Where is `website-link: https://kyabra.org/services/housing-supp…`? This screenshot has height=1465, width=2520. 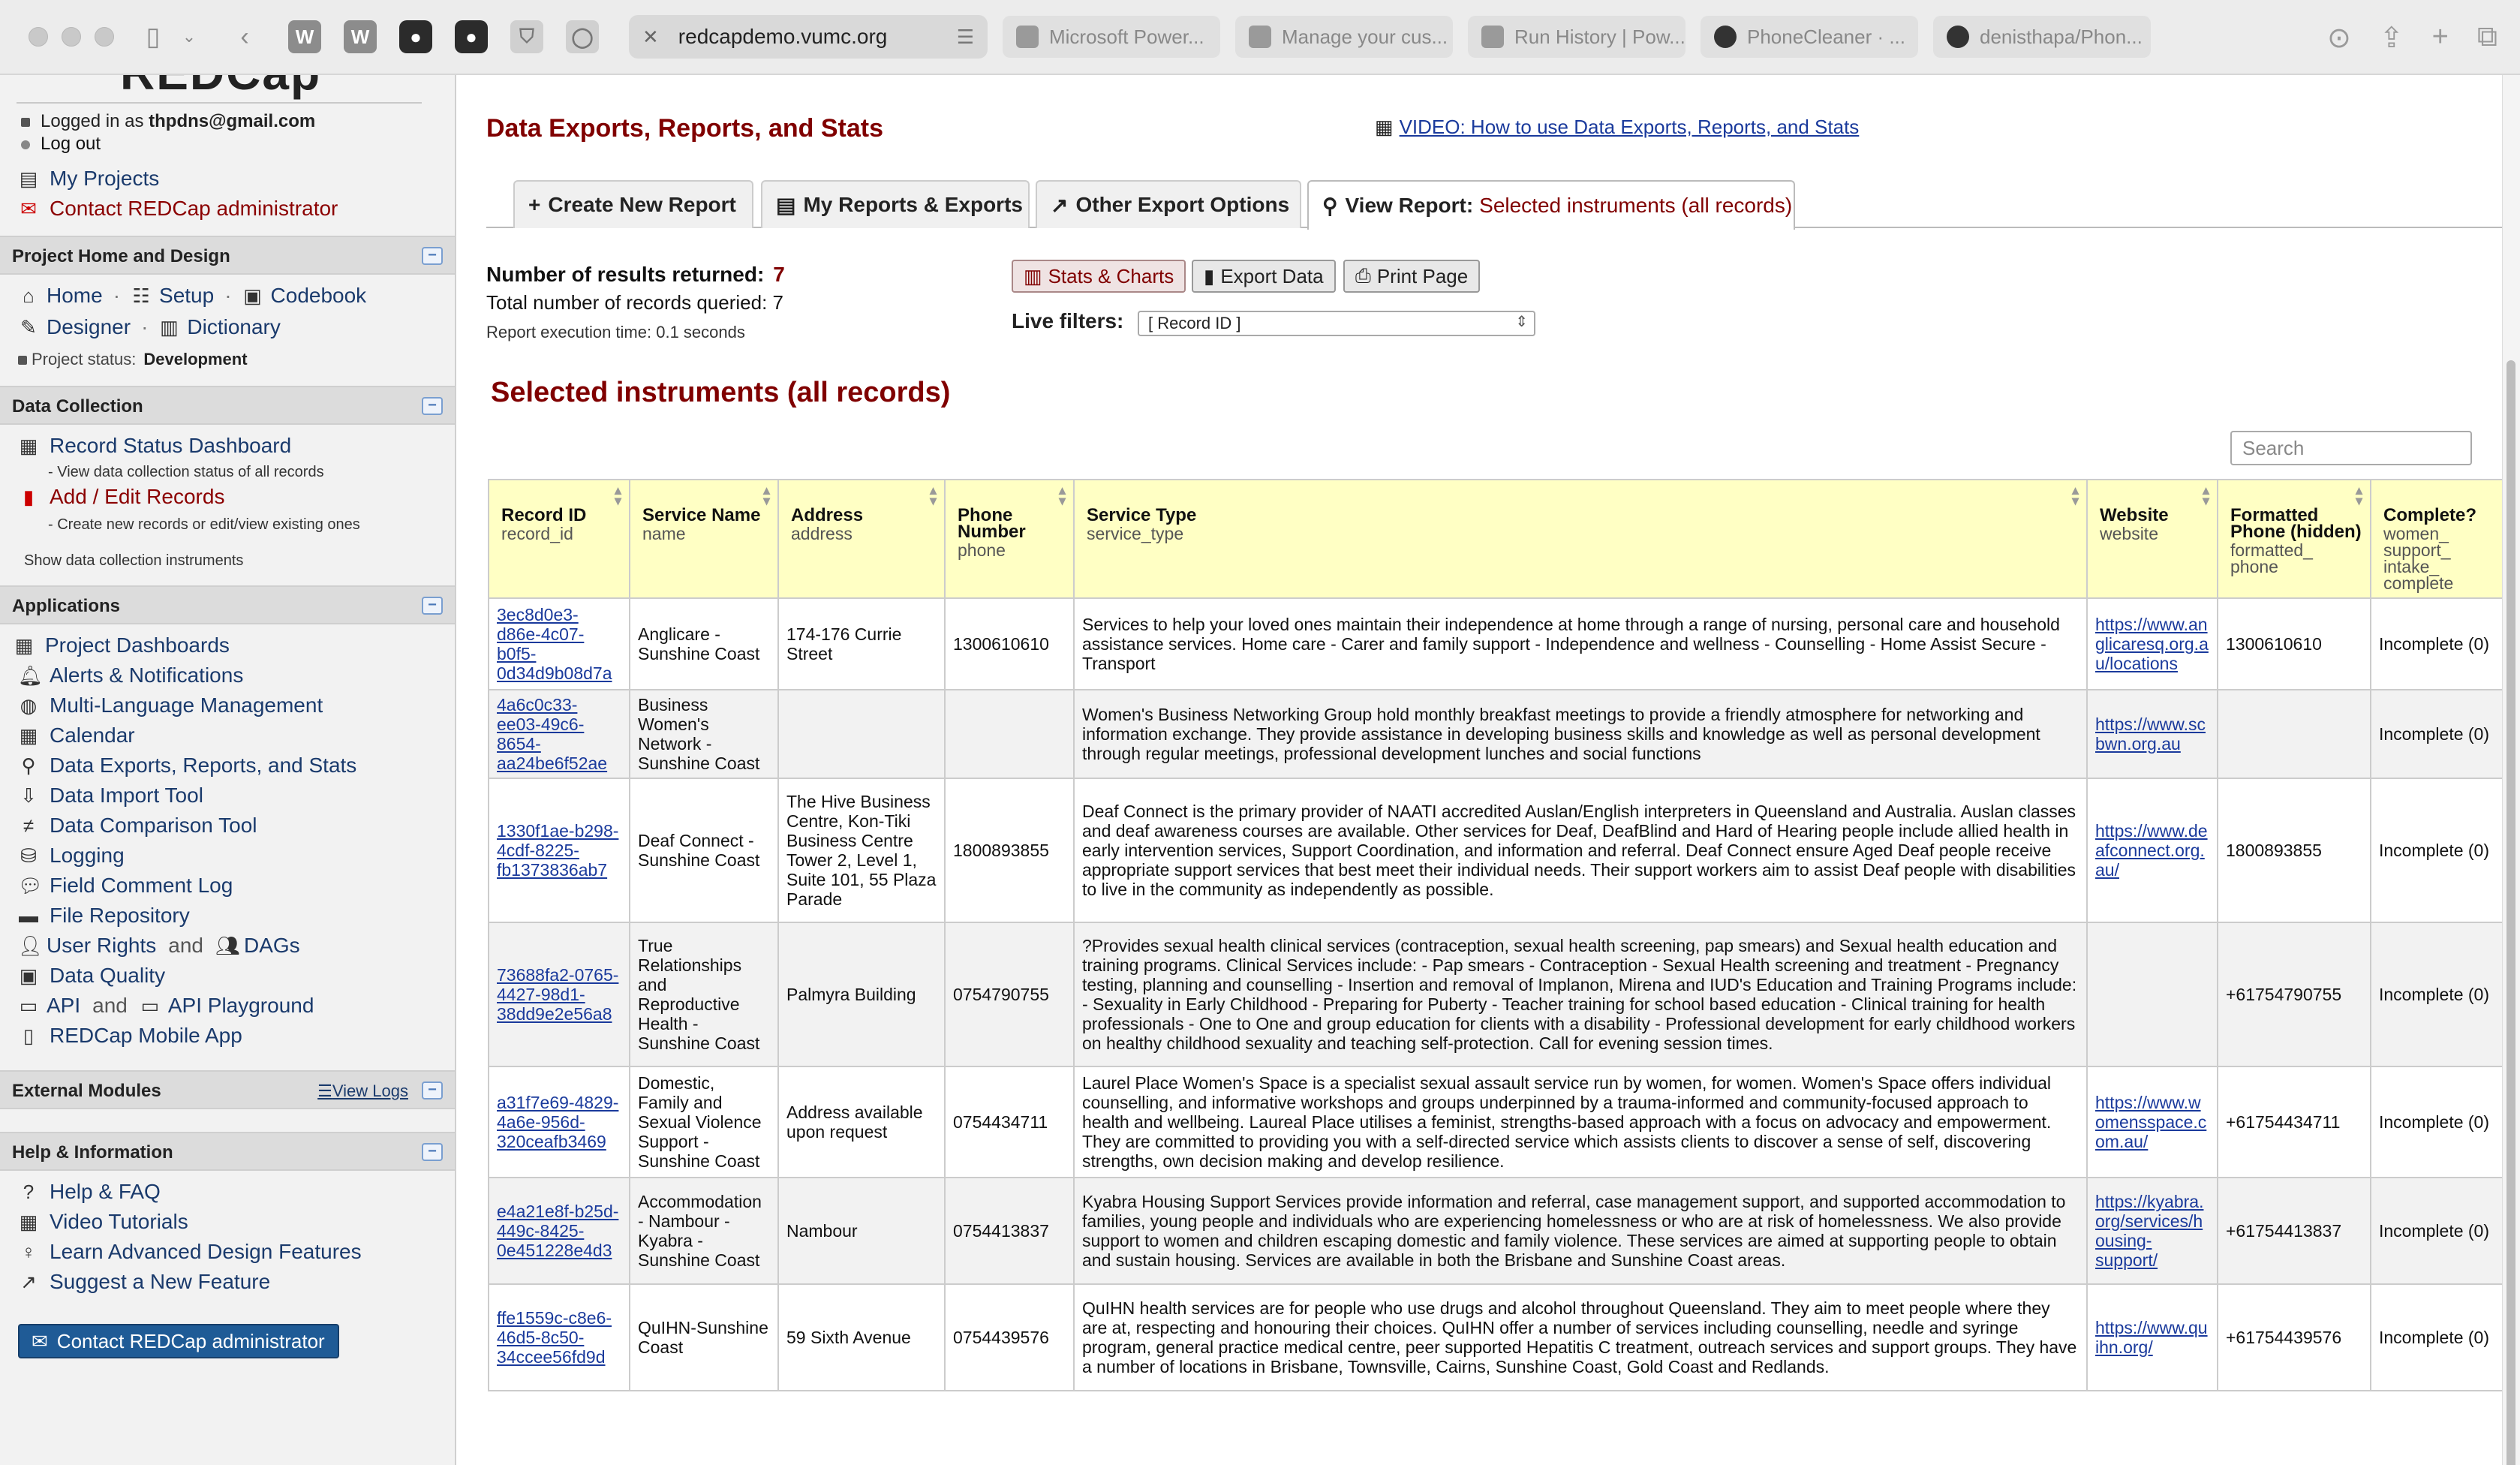
website-link: https://kyabra.org/services/housing-supp… is located at coordinates (2149, 1231).